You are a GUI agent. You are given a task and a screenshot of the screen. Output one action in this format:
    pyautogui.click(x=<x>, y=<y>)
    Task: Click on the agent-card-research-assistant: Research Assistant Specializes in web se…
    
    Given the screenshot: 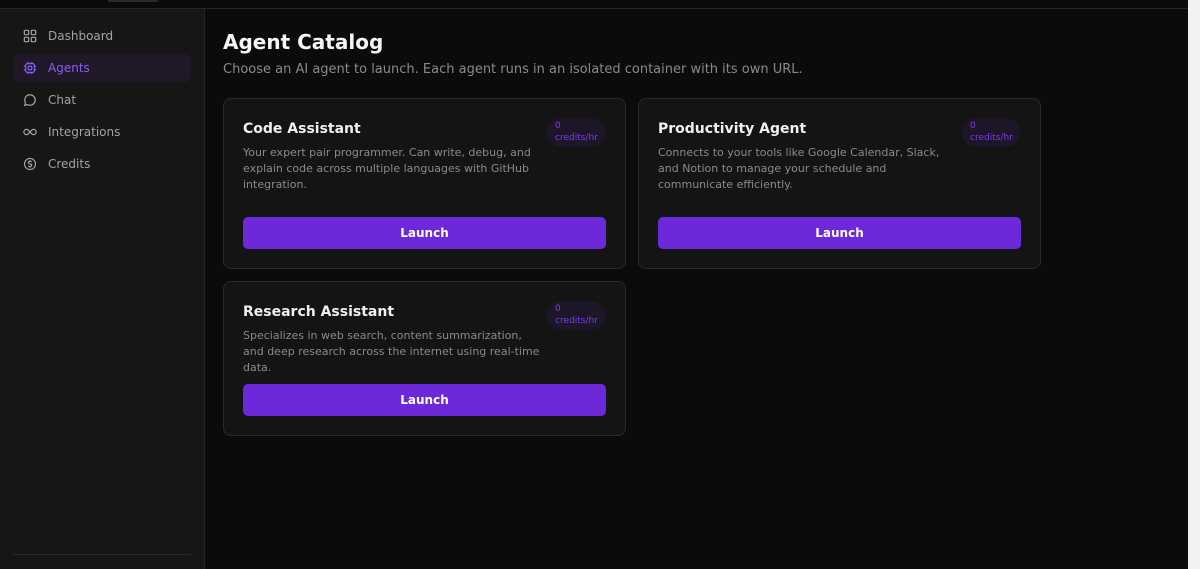 What is the action you would take?
    pyautogui.click(x=424, y=358)
    